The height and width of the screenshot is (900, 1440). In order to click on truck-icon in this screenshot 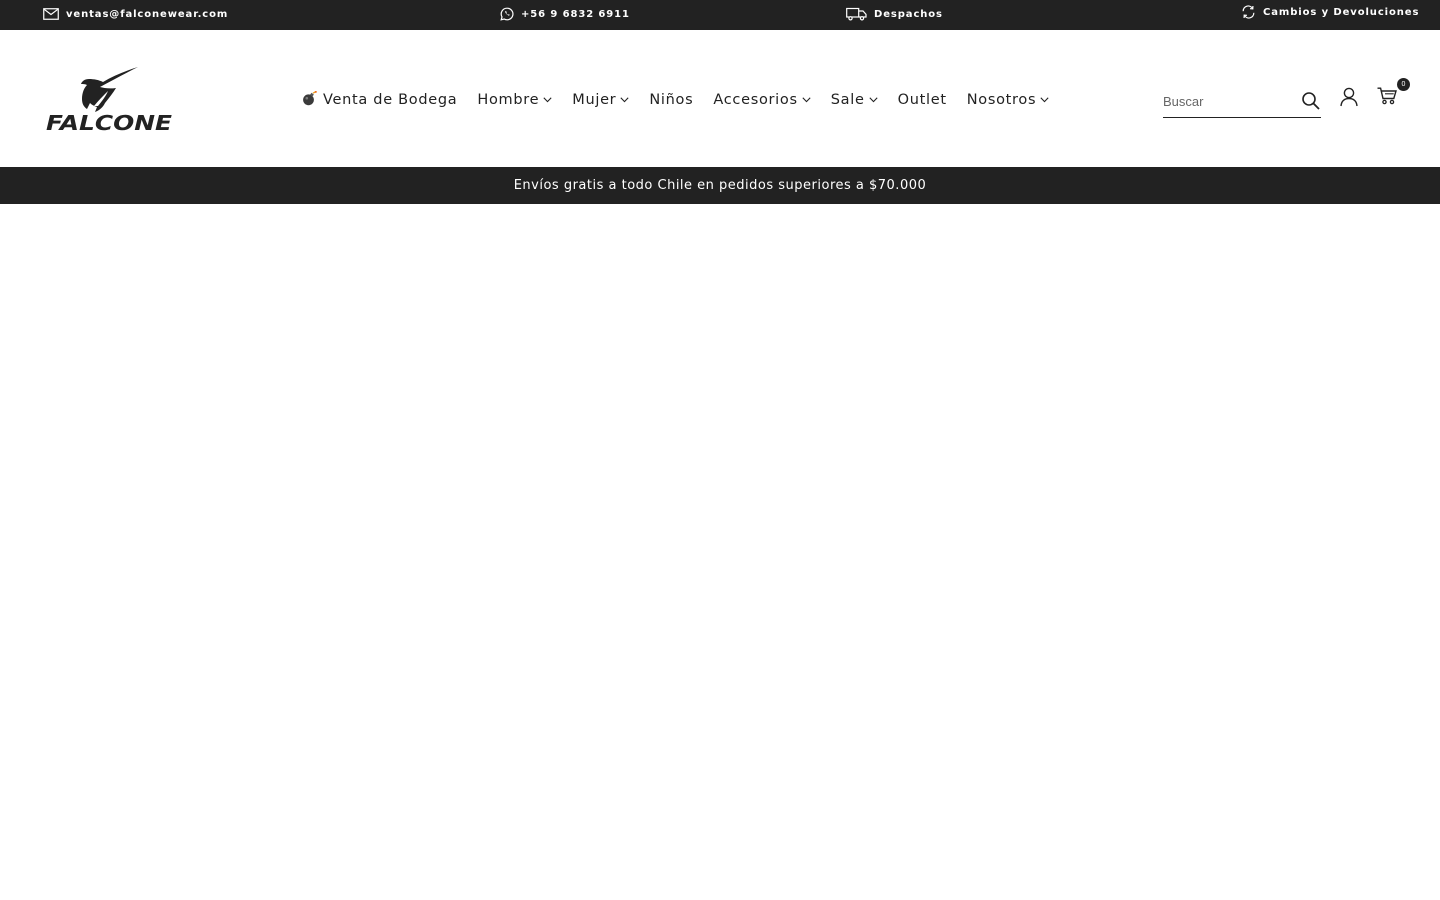, I will do `click(856, 14)`.